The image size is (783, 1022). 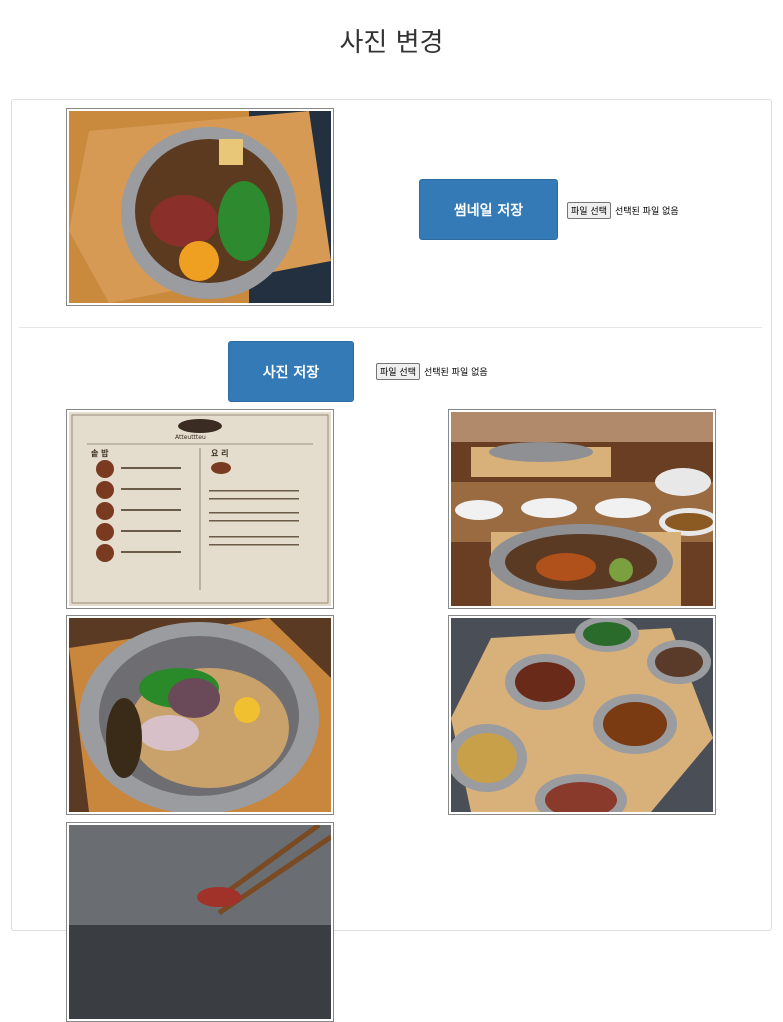 I want to click on photos-file-input: 파일 선택 선택된 파일 없음, so click(x=432, y=371).